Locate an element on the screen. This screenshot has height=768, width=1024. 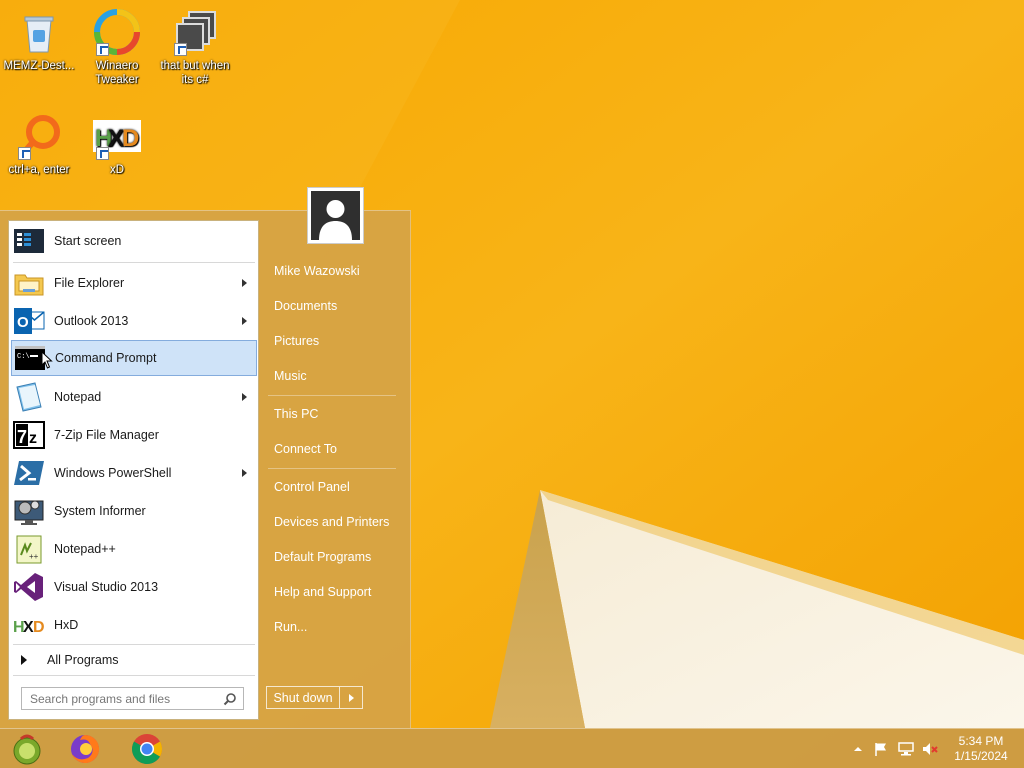
expand-arrow-icon is located at coordinates (24, 660).